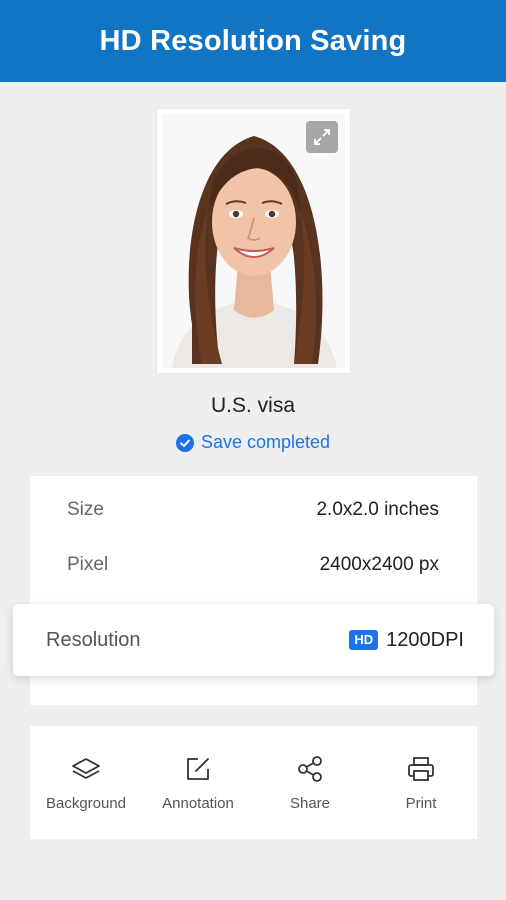 The width and height of the screenshot is (506, 900). What do you see at coordinates (421, 782) in the screenshot?
I see `print-button: Print` at bounding box center [421, 782].